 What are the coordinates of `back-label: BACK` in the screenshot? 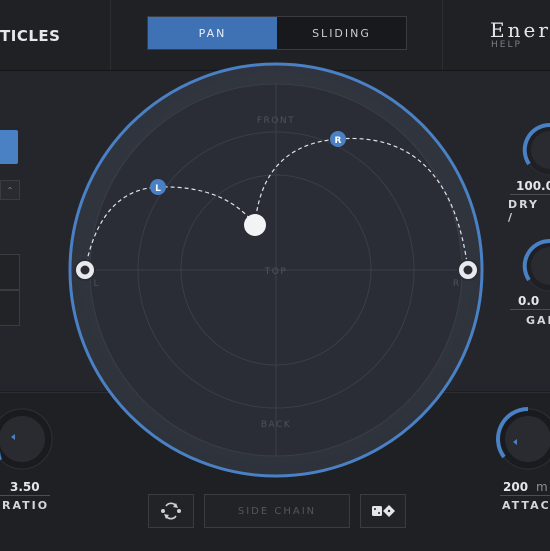 It's located at (276, 425).